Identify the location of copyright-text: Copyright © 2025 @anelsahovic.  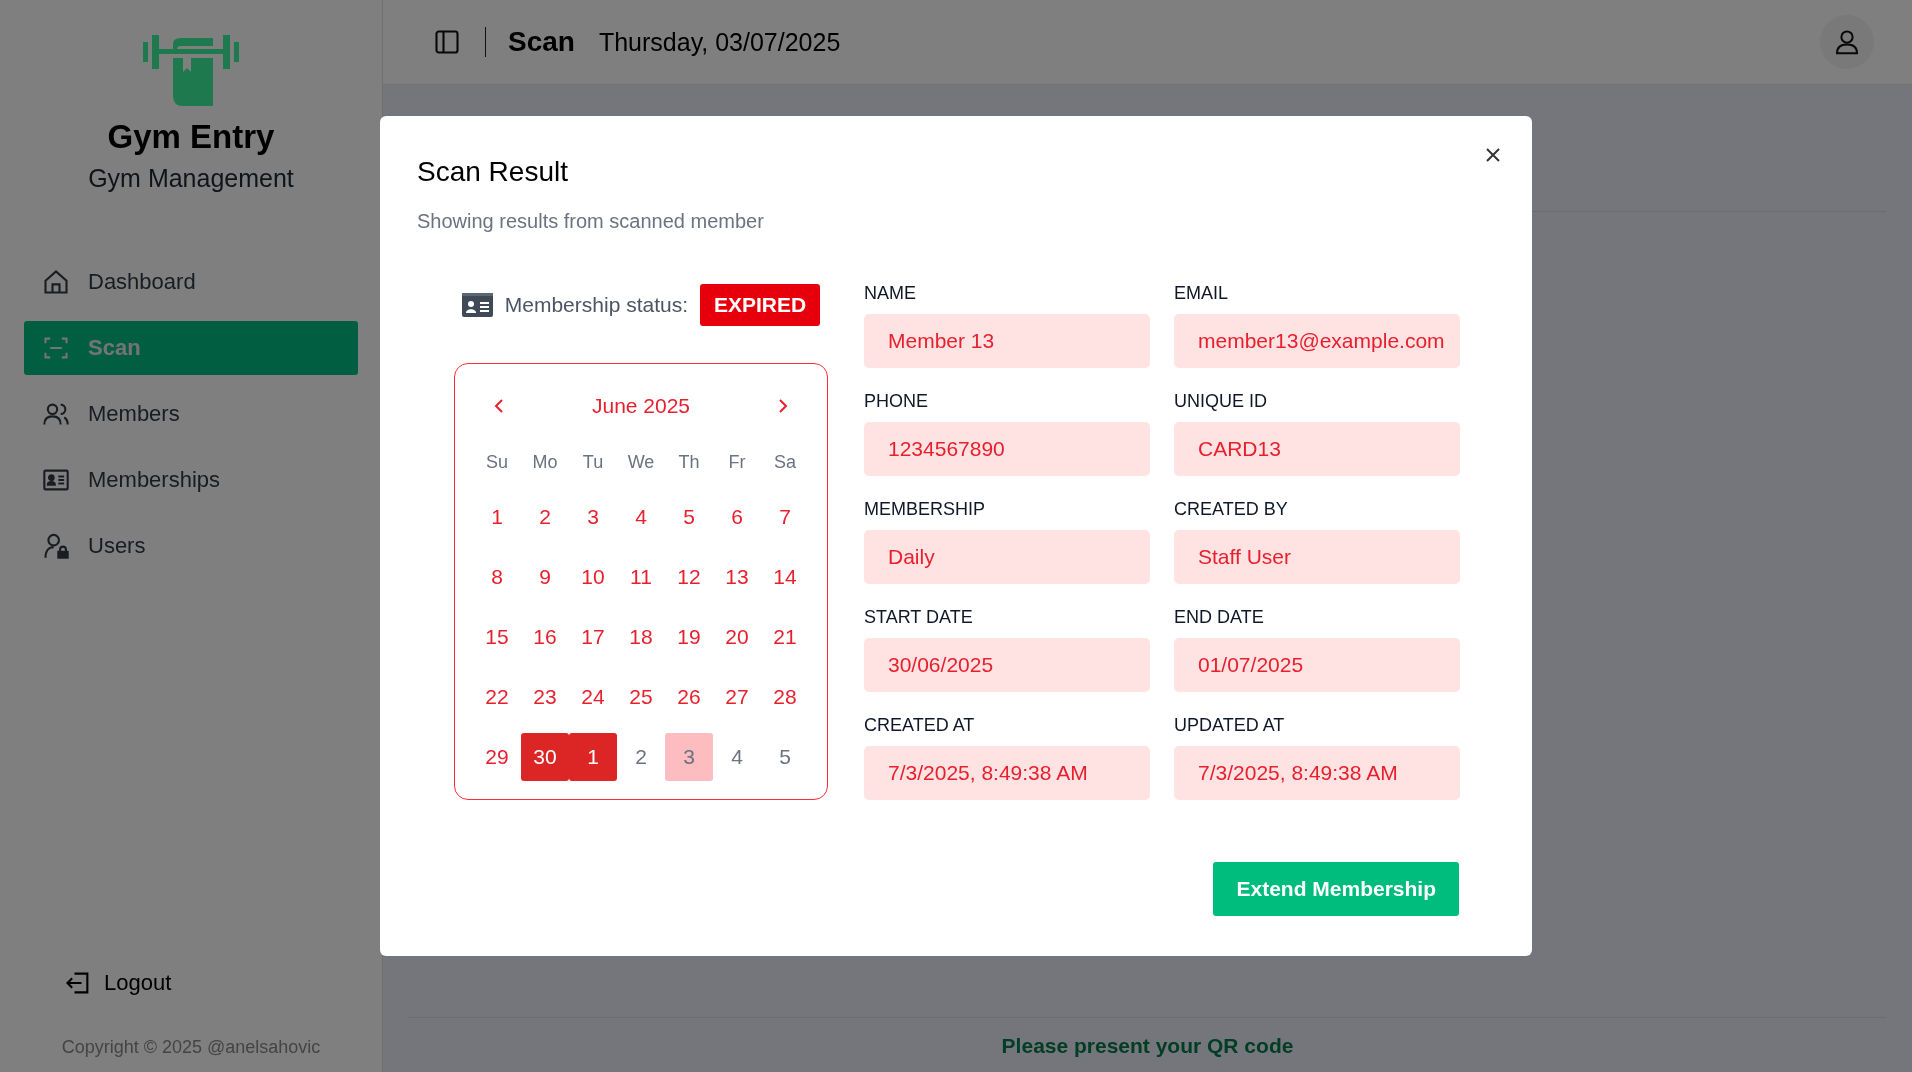
(191, 1047).